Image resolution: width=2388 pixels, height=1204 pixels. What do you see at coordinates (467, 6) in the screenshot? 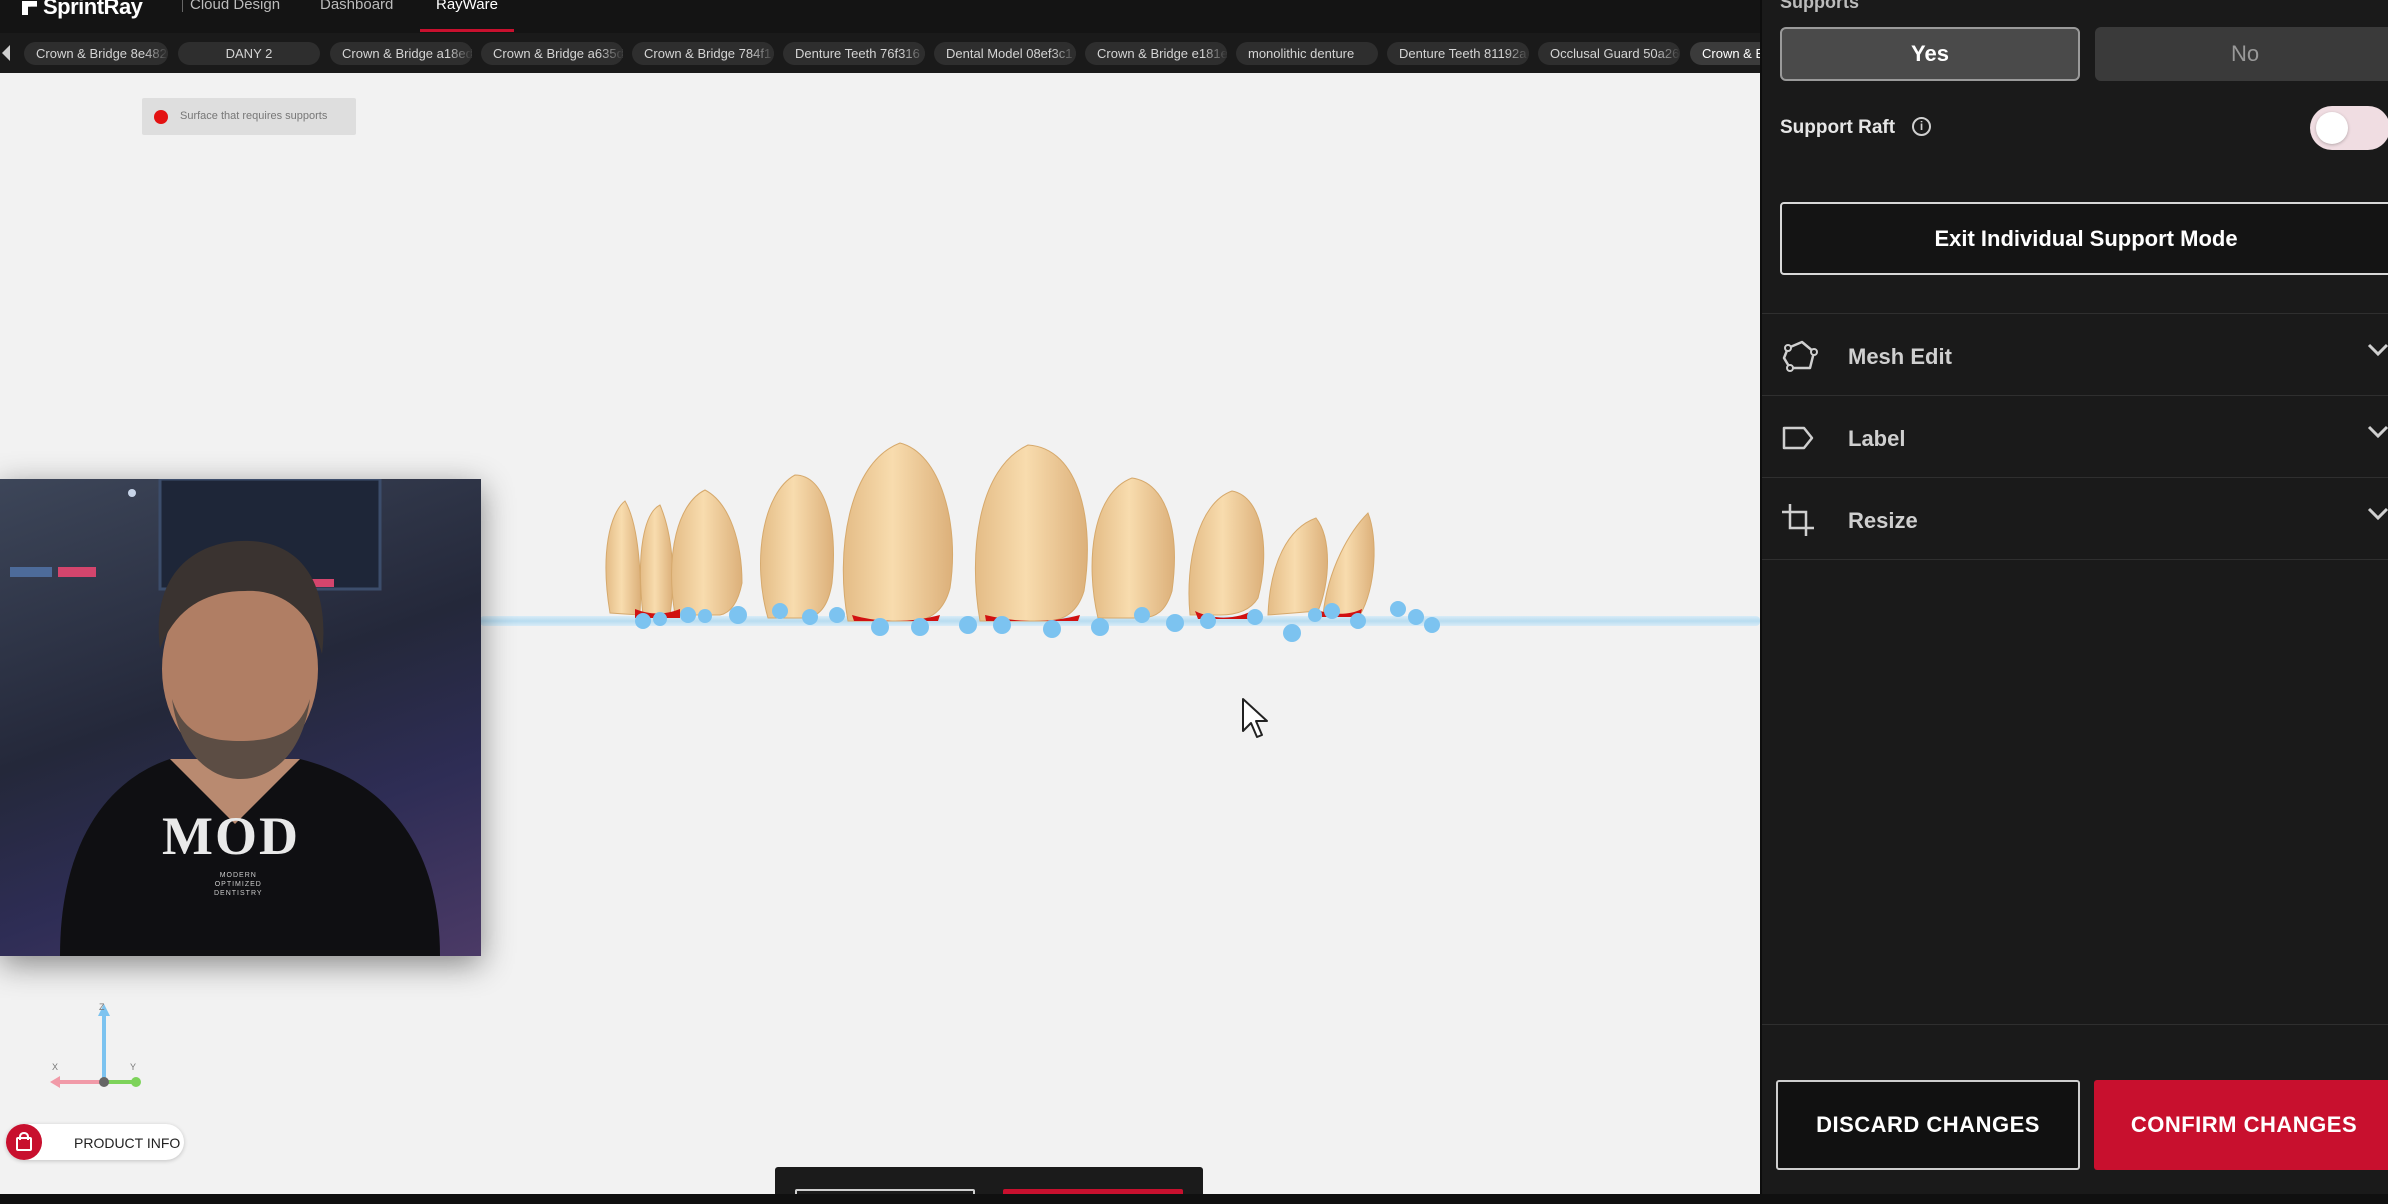
I see `nav-rayware: RayWare` at bounding box center [467, 6].